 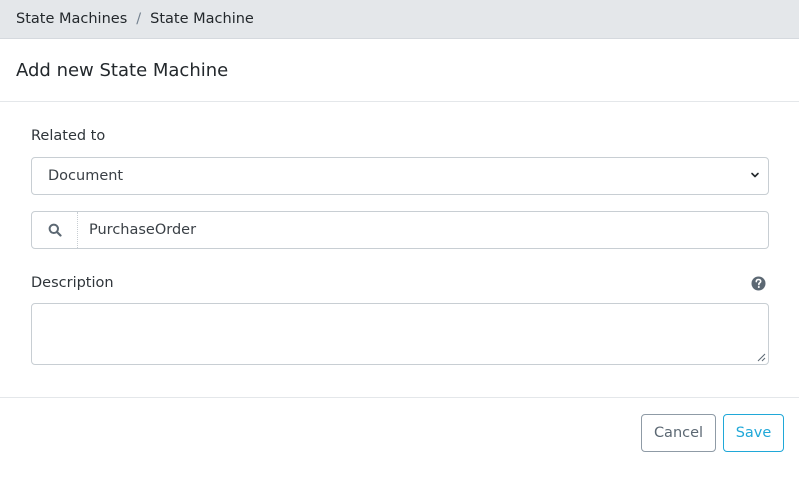 I want to click on search-icon, so click(x=55, y=230).